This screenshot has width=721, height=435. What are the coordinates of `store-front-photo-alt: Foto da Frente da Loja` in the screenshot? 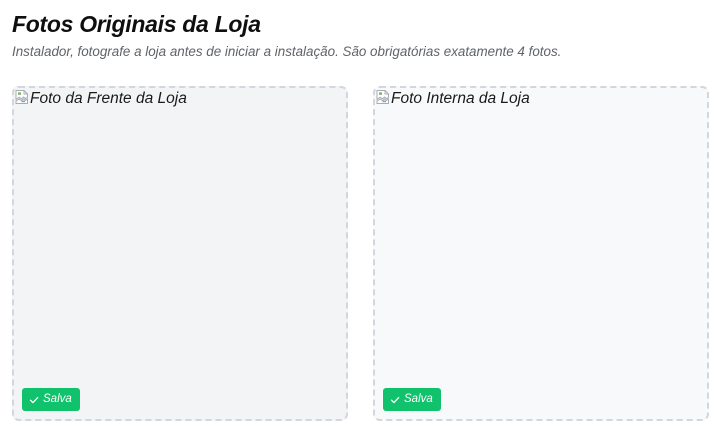 It's located at (108, 98).